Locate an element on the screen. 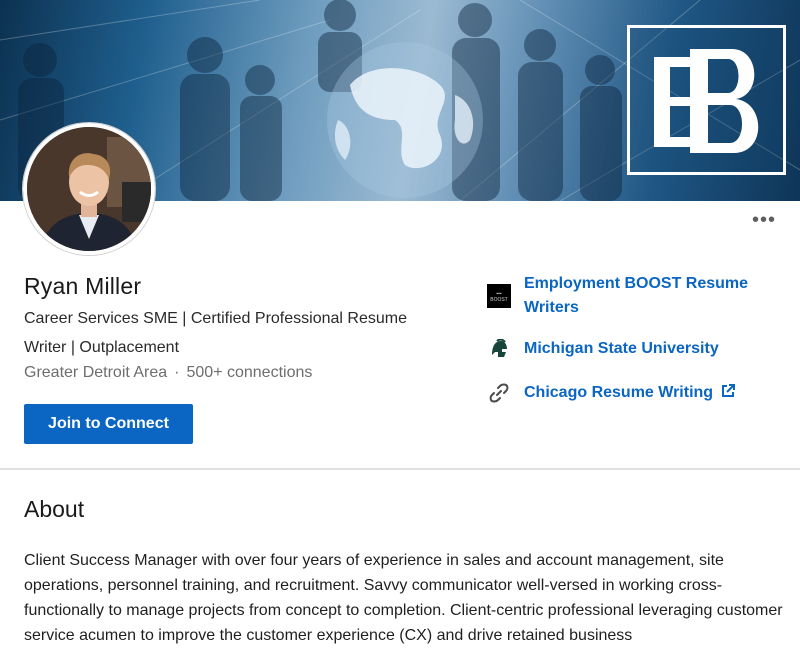  education-label: Michigan State University is located at coordinates (644, 349).